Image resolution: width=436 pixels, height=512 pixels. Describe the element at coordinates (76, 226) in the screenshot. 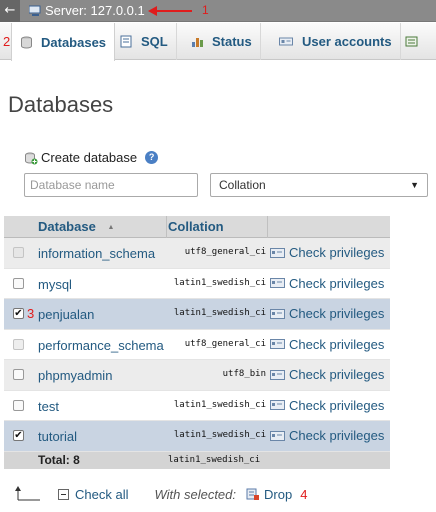

I see `column-header-database: Database ▲` at that location.